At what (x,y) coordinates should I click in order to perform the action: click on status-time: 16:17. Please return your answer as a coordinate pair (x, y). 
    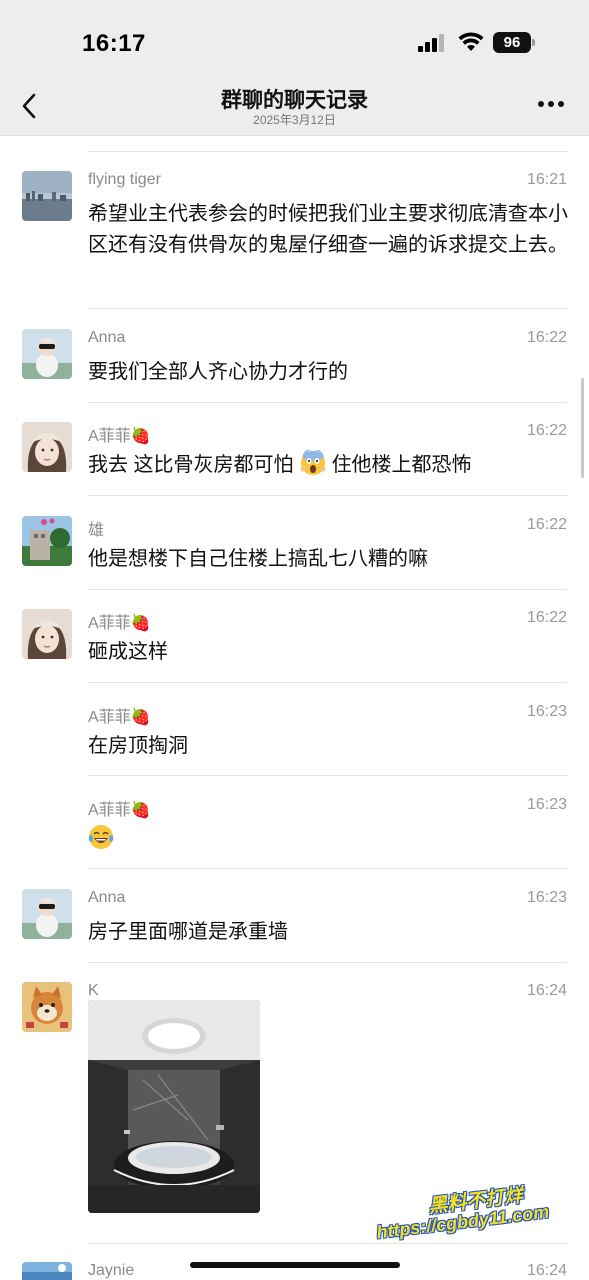
    Looking at the image, I should click on (114, 43).